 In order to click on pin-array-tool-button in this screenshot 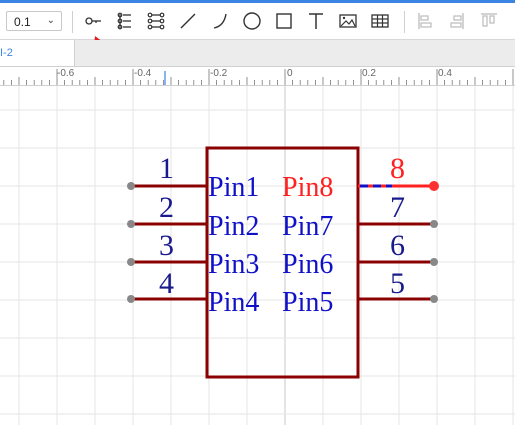, I will do `click(156, 21)`.